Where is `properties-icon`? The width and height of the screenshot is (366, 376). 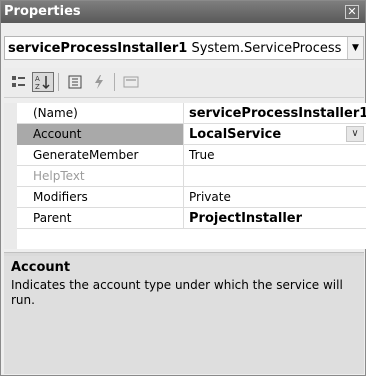
properties-icon is located at coordinates (75, 82).